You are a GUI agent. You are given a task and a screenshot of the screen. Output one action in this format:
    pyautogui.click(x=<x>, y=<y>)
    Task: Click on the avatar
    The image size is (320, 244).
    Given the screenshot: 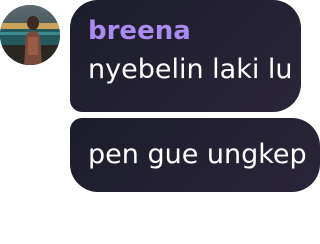 What is the action you would take?
    pyautogui.click(x=30, y=35)
    